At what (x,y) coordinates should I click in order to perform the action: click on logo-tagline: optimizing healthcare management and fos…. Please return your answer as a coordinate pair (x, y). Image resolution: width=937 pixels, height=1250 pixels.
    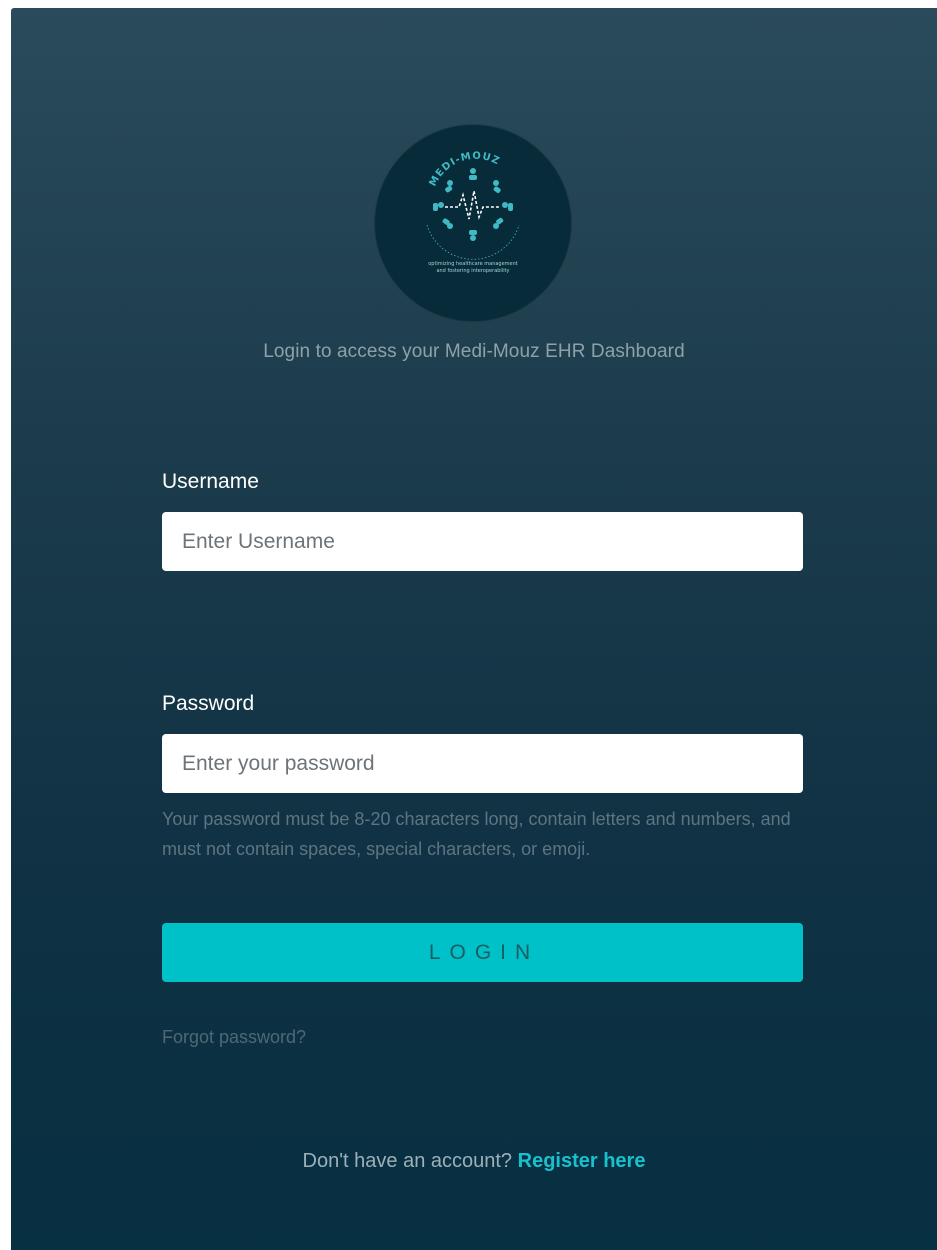
    Looking at the image, I should click on (473, 267).